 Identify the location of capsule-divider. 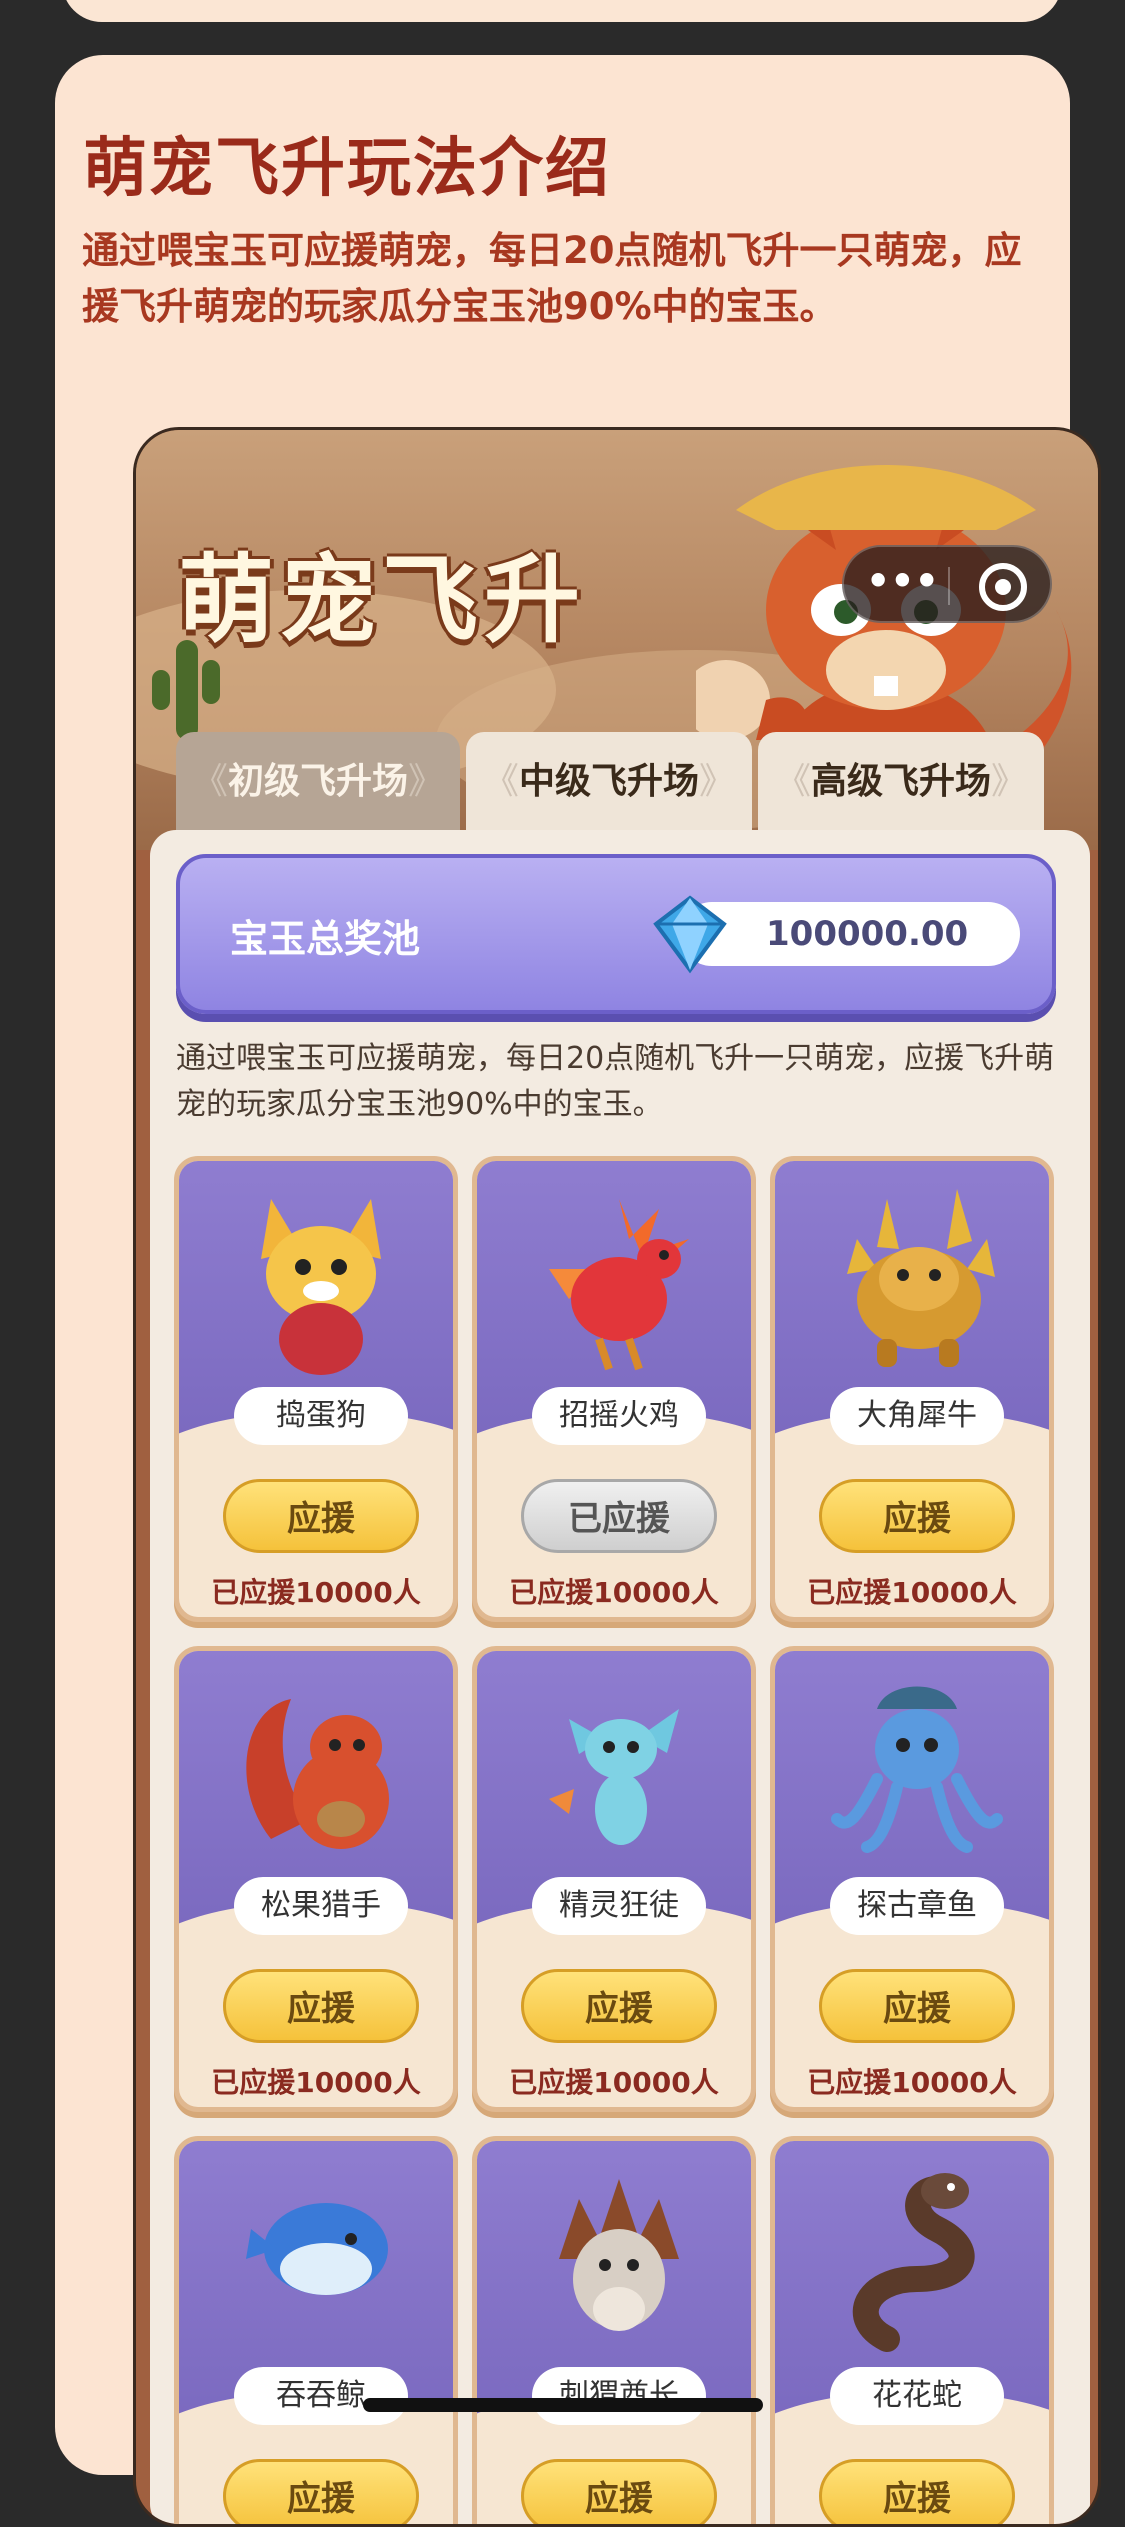
(949, 586).